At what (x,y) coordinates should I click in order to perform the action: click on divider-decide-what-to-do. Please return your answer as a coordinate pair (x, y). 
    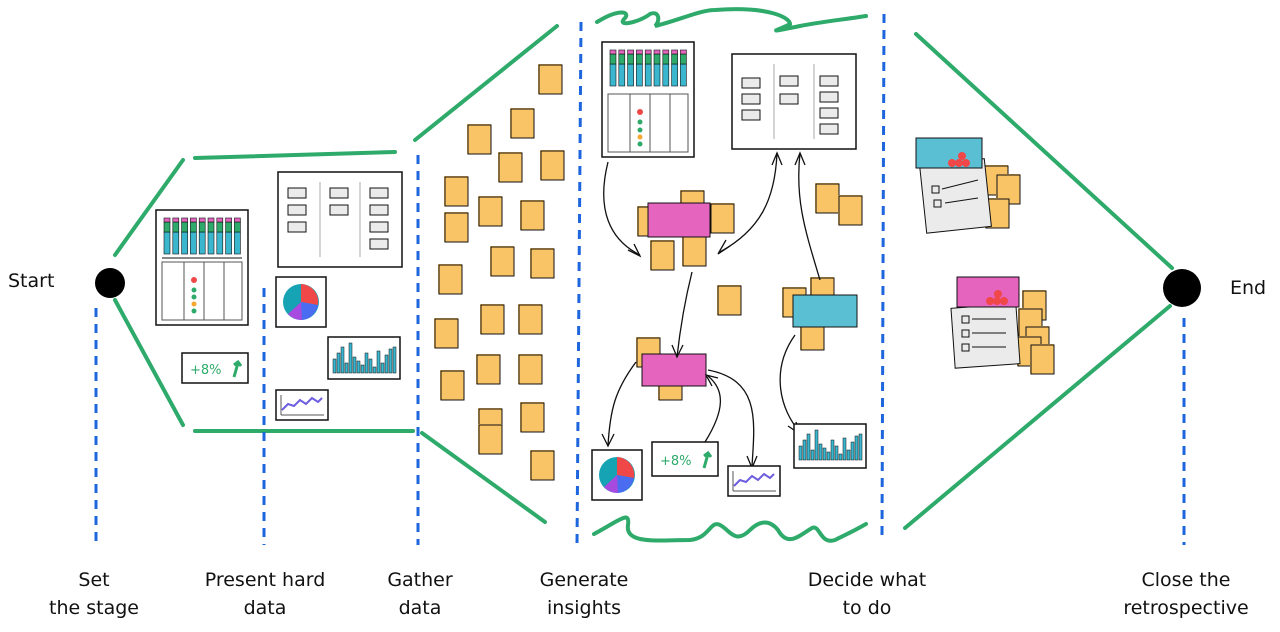
    Looking at the image, I should click on (883, 274).